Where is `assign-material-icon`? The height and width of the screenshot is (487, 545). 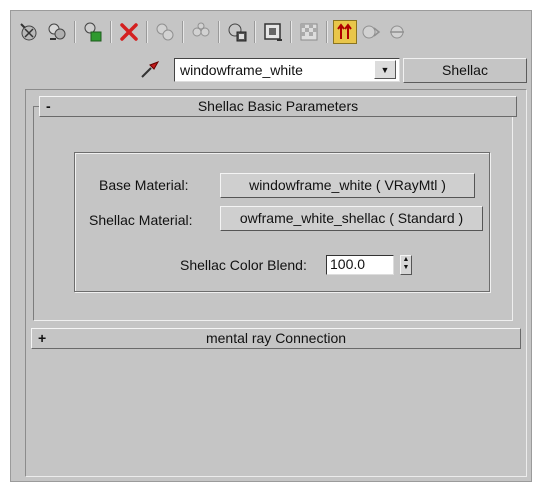 assign-material-icon is located at coordinates (93, 32).